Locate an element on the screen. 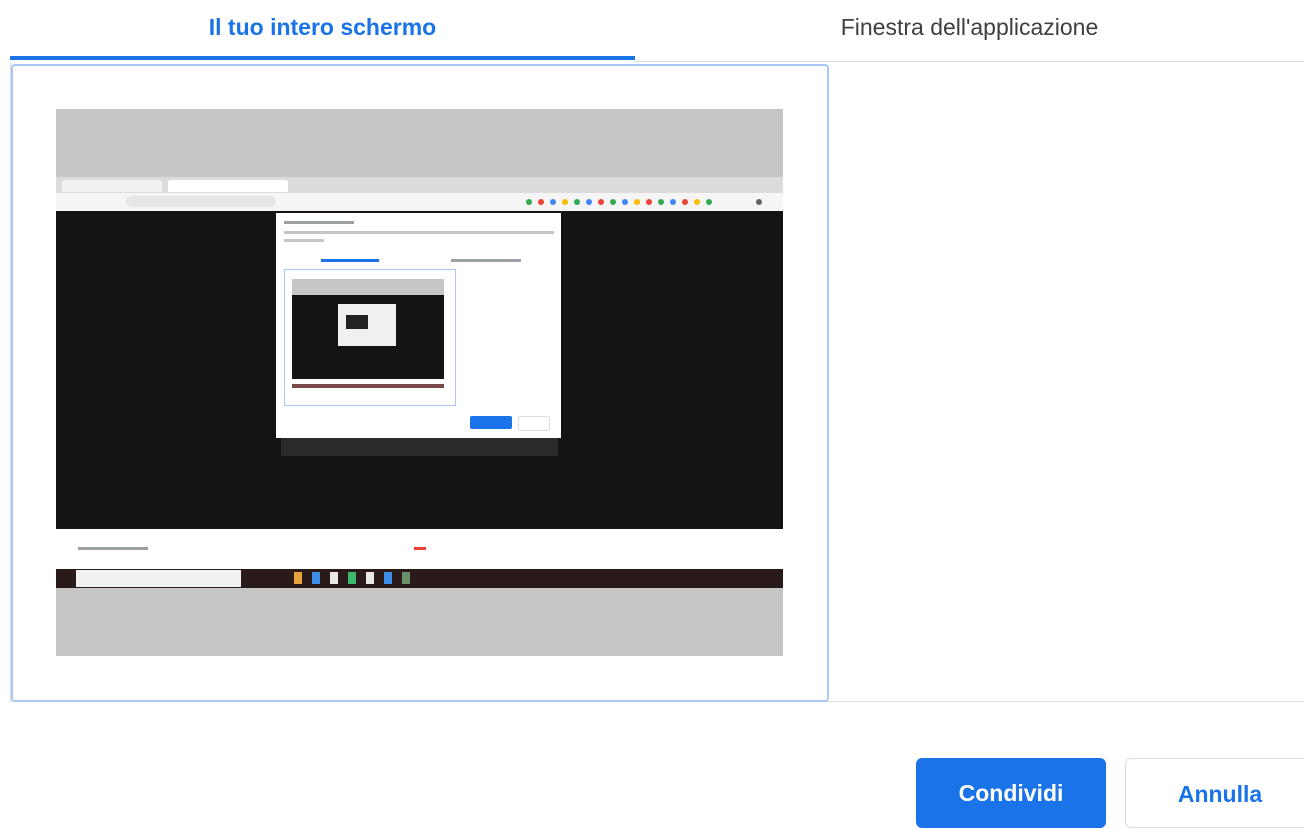 This screenshot has height=829, width=1304. thumb-dialog-cancel-button is located at coordinates (534, 423).